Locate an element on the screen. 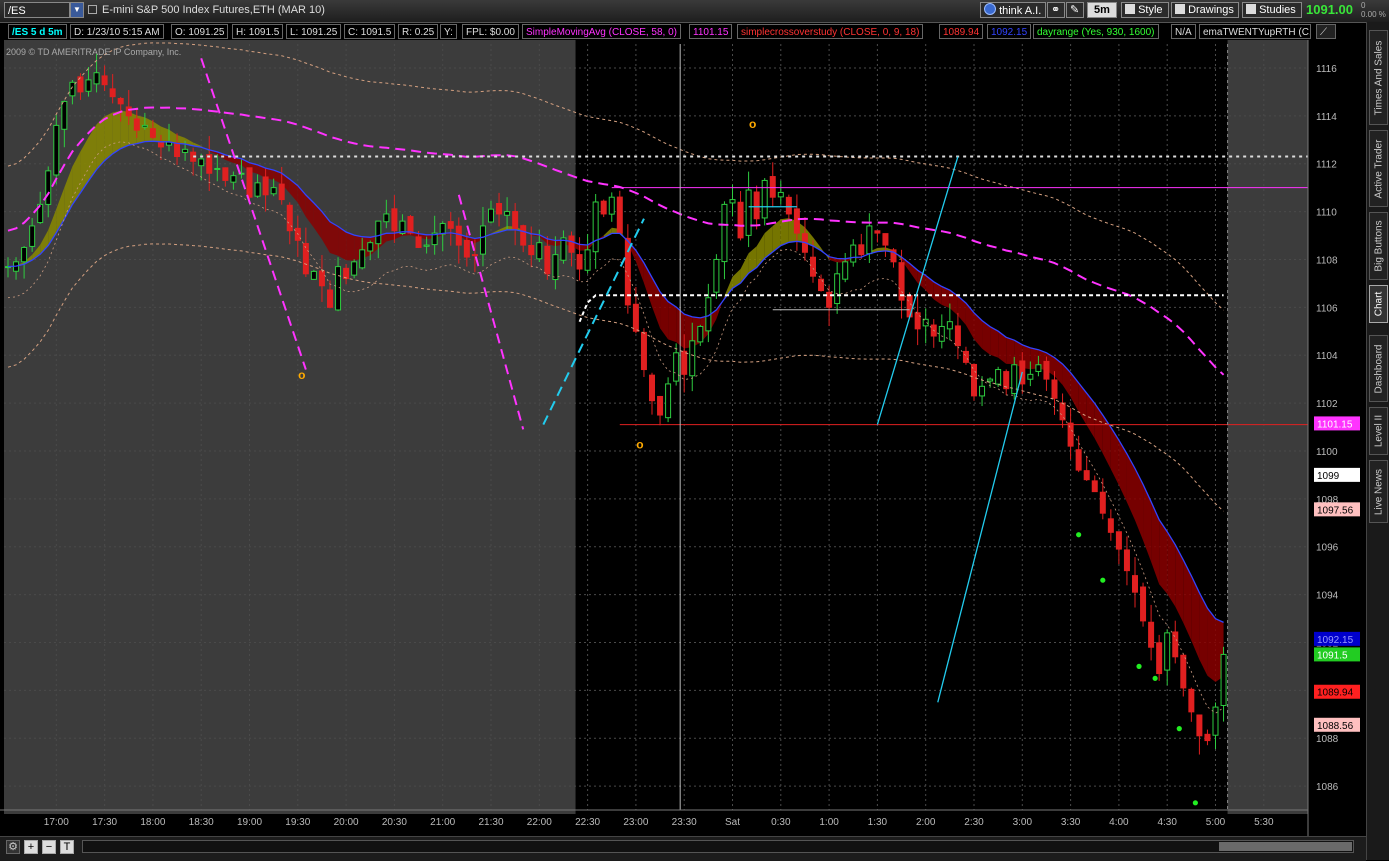  tab-dashboard: Dashboard is located at coordinates (1378, 368).